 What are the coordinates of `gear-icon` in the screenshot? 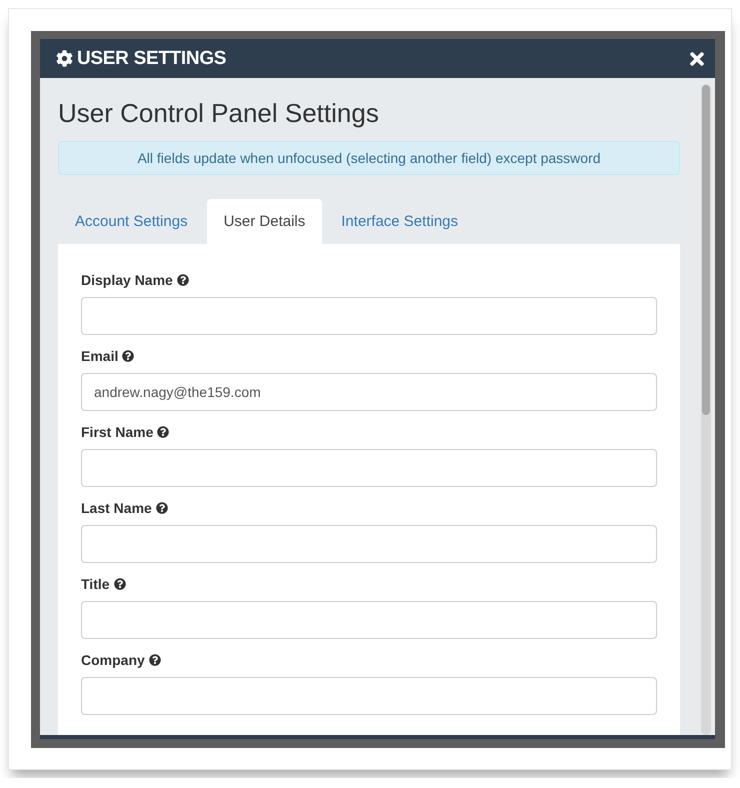 It's located at (64, 58).